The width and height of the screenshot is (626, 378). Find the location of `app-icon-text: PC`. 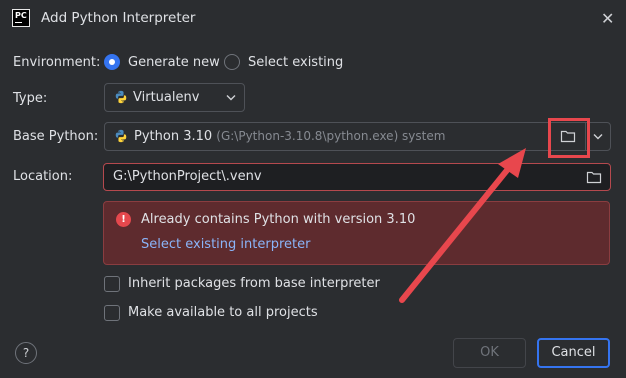

app-icon-text: PC is located at coordinates (21, 15).